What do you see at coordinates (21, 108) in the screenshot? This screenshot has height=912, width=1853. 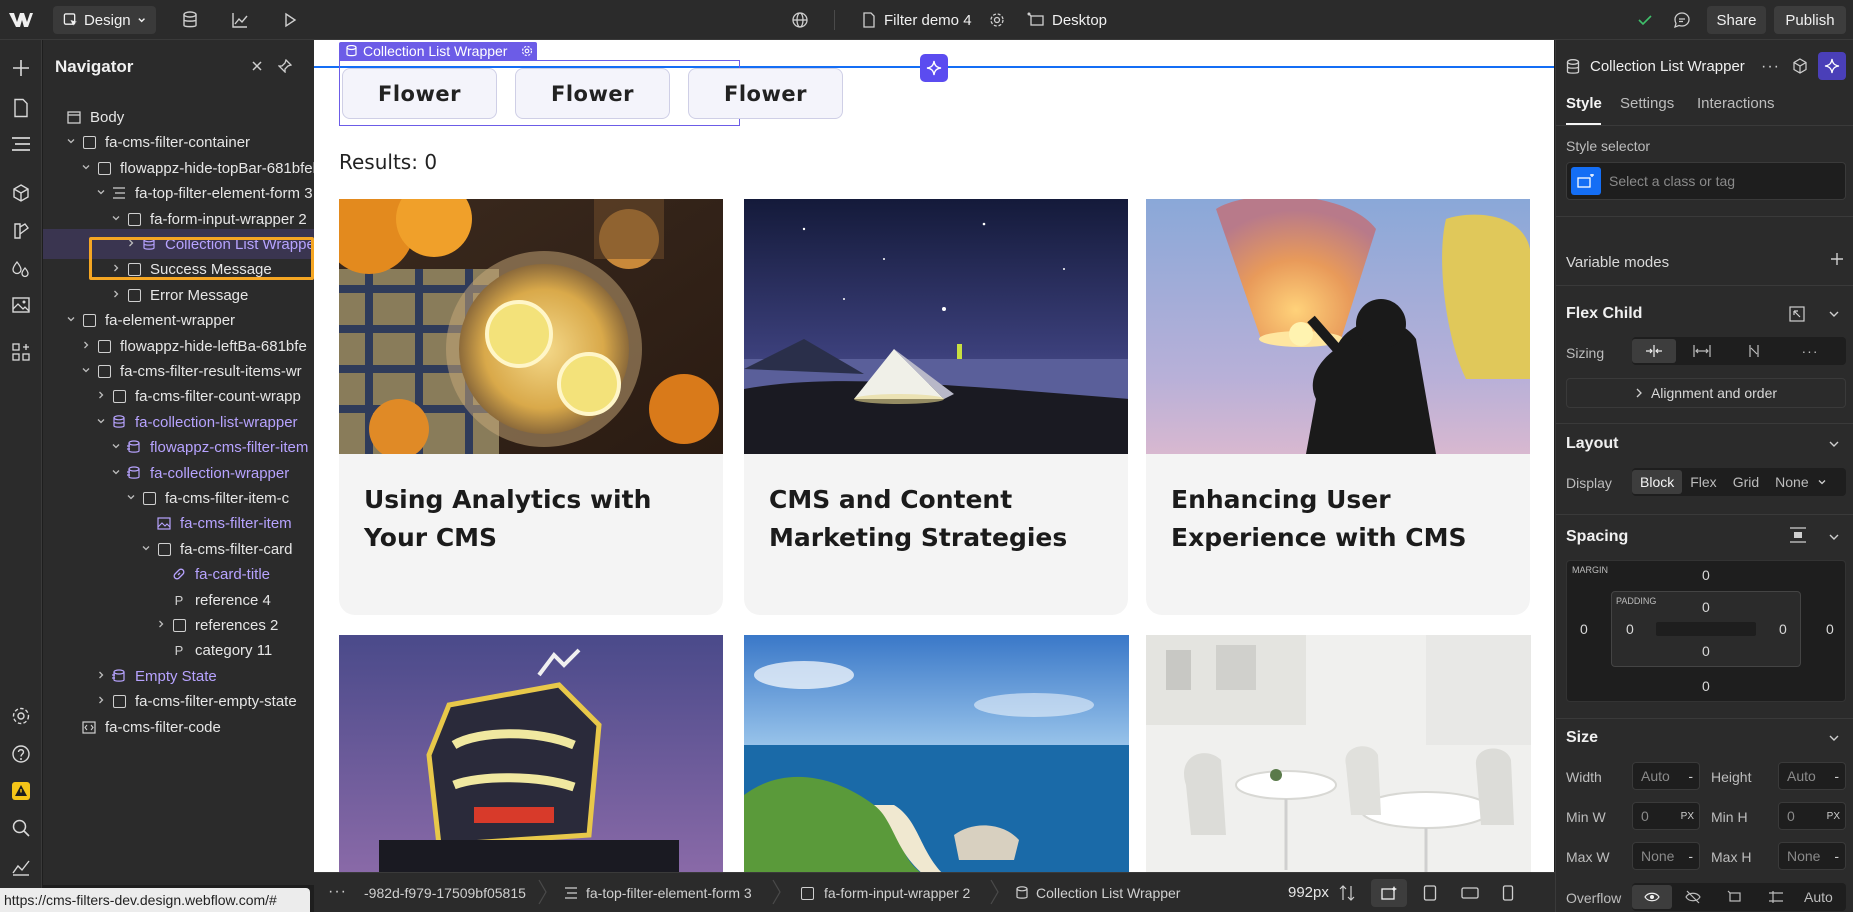 I see `pages-icon` at bounding box center [21, 108].